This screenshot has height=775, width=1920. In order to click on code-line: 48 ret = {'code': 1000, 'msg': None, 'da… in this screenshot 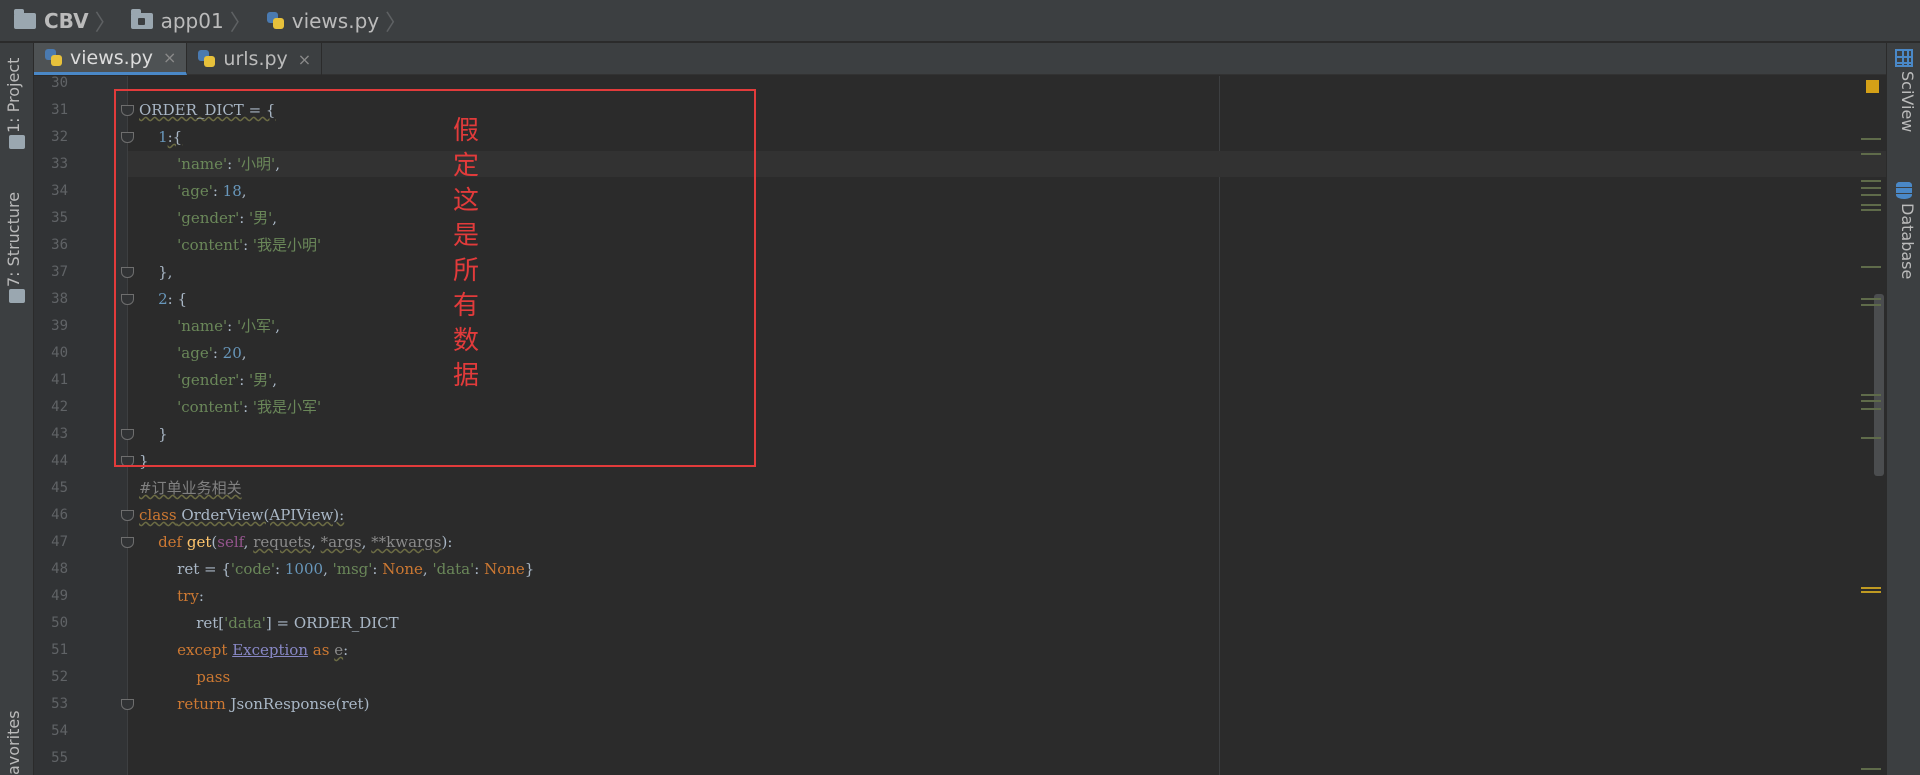, I will do `click(960, 569)`.